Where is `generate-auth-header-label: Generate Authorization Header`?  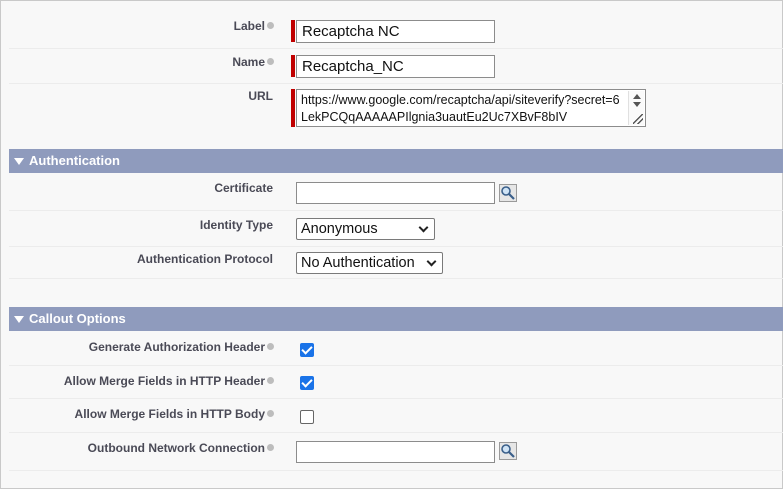
generate-auth-header-label: Generate Authorization Header is located at coordinates (181, 347).